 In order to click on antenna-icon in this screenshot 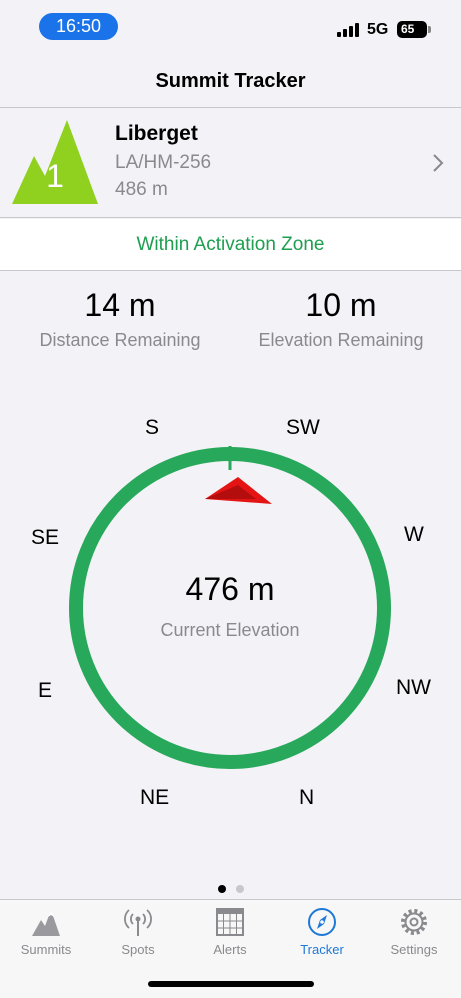, I will do `click(138, 922)`.